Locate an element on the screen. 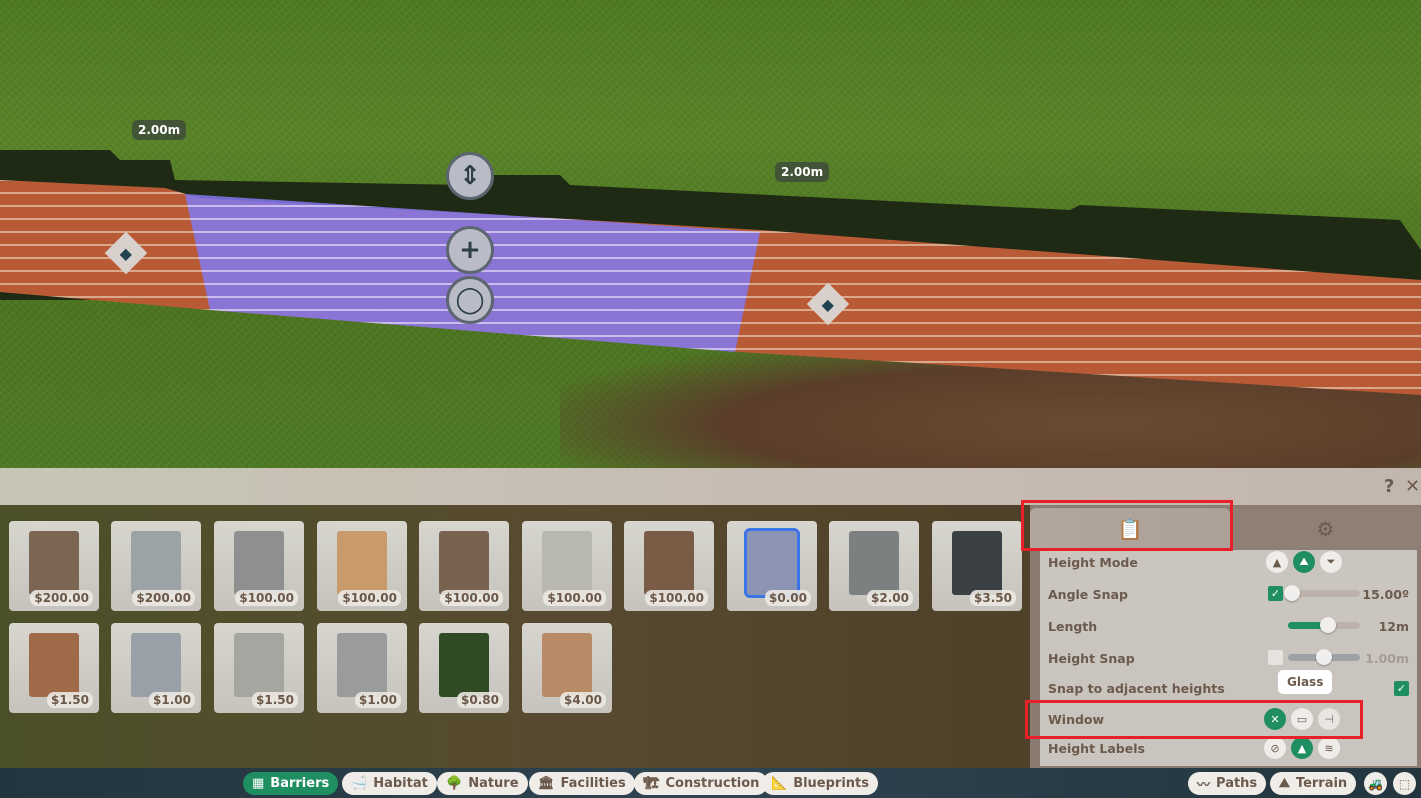  height-mode-clamp-button: ⏷ is located at coordinates (1331, 562).